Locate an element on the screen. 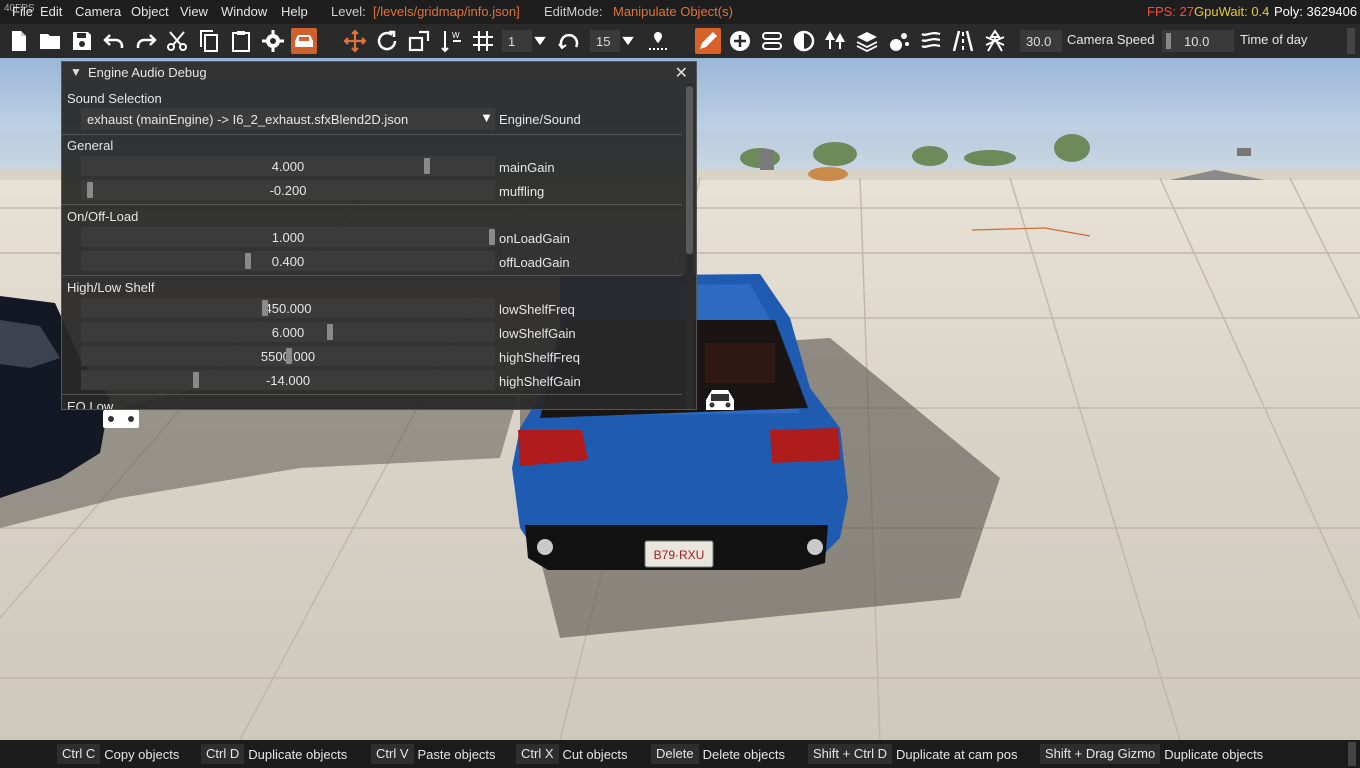 The height and width of the screenshot is (768, 1360). slider-maingain: 4.000 is located at coordinates (288, 166).